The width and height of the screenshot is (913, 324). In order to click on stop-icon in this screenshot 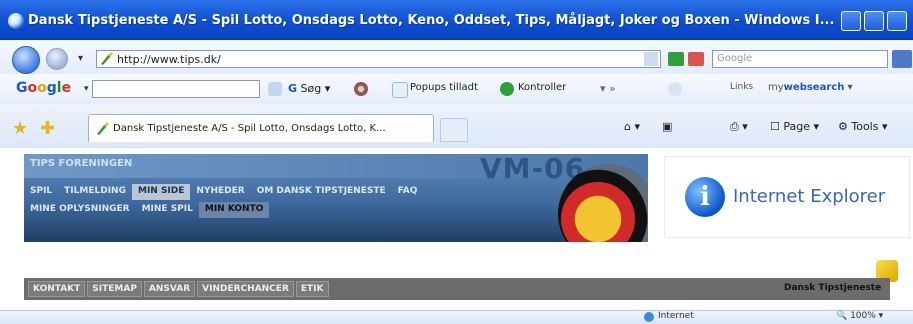, I will do `click(696, 59)`.